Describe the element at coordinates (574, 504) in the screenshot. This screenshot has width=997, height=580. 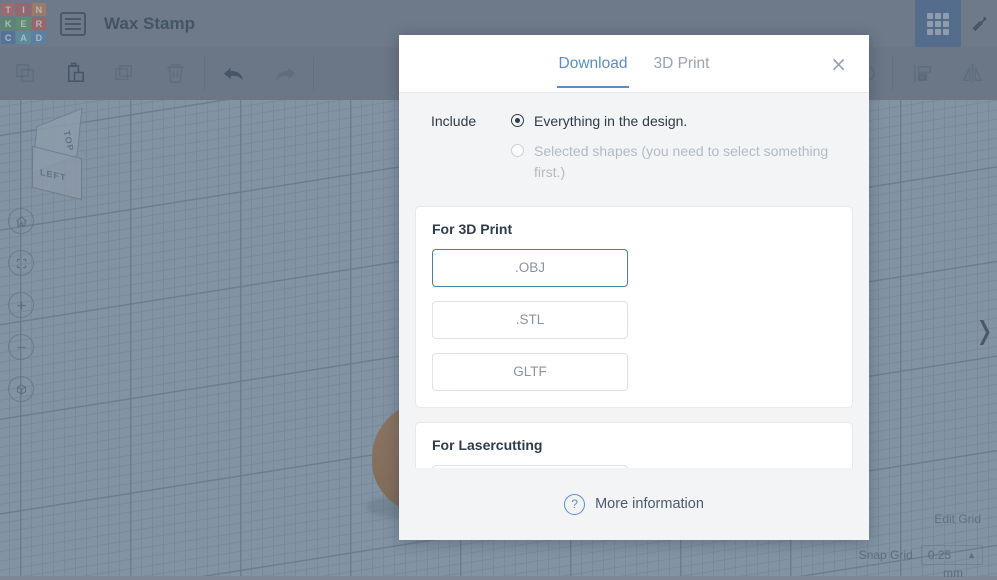
I see `question-circle-icon: ?` at that location.